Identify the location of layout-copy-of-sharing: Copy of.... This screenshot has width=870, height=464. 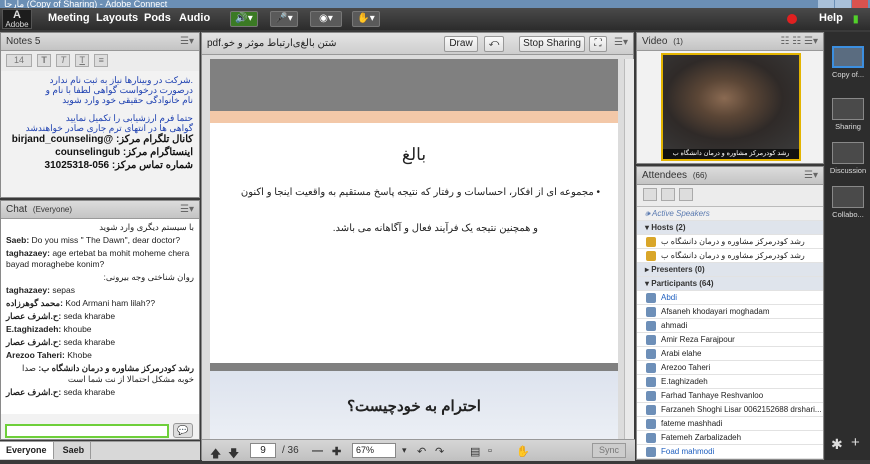
(848, 62).